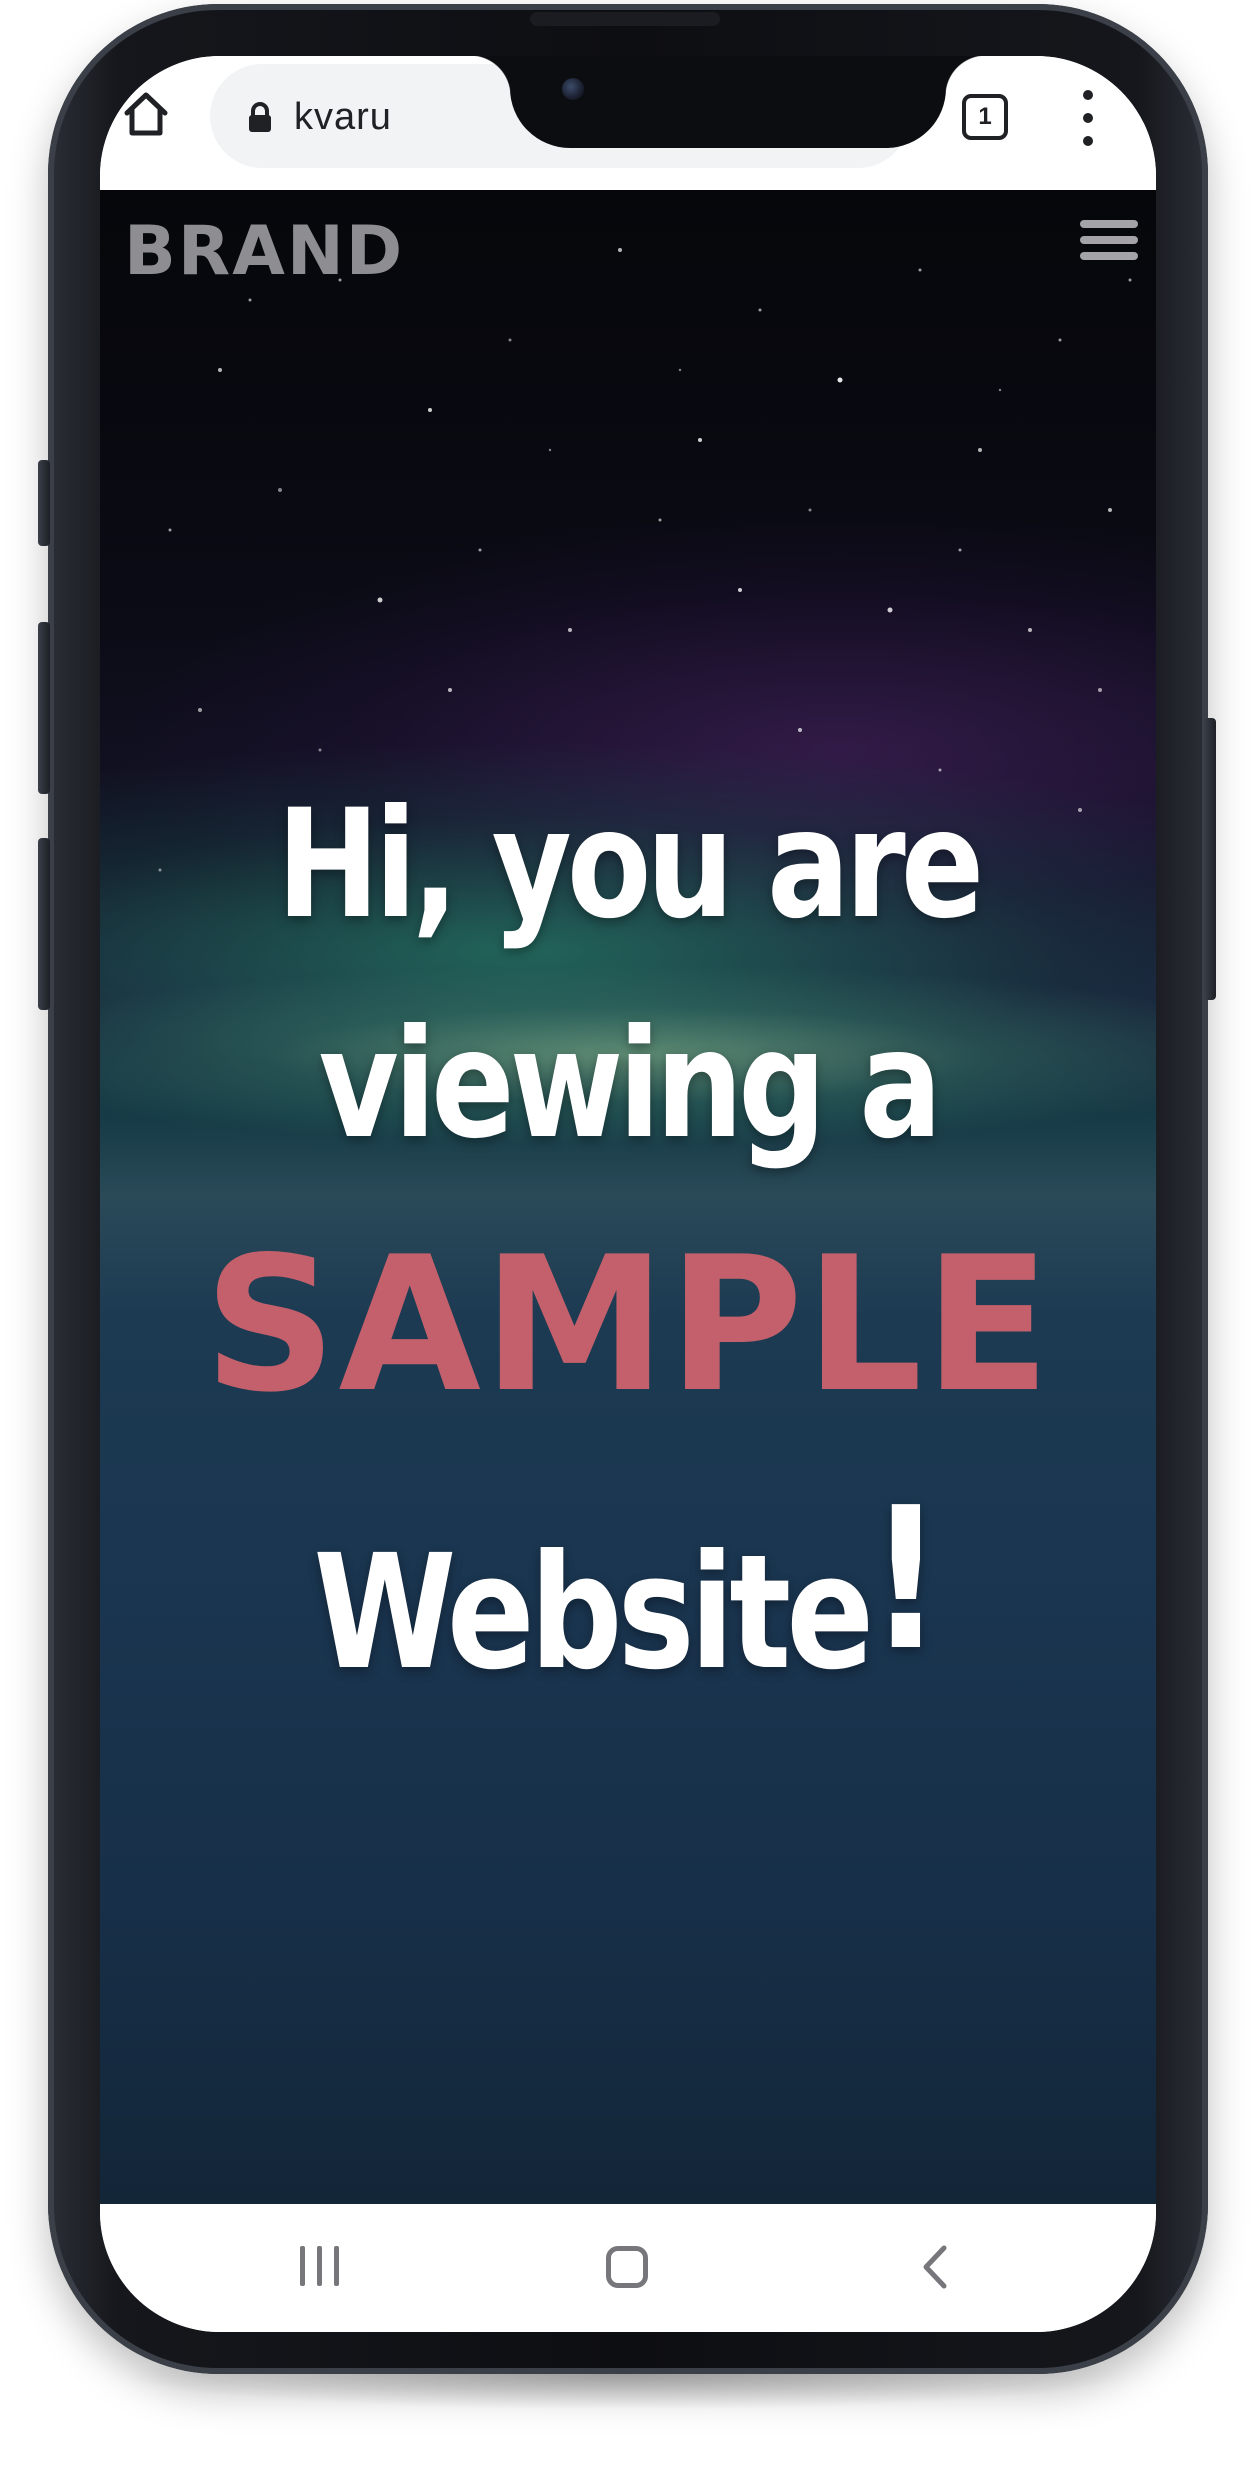 Image resolution: width=1253 pixels, height=2466 pixels. Describe the element at coordinates (44, 708) in the screenshot. I see `volume-up-button` at that location.